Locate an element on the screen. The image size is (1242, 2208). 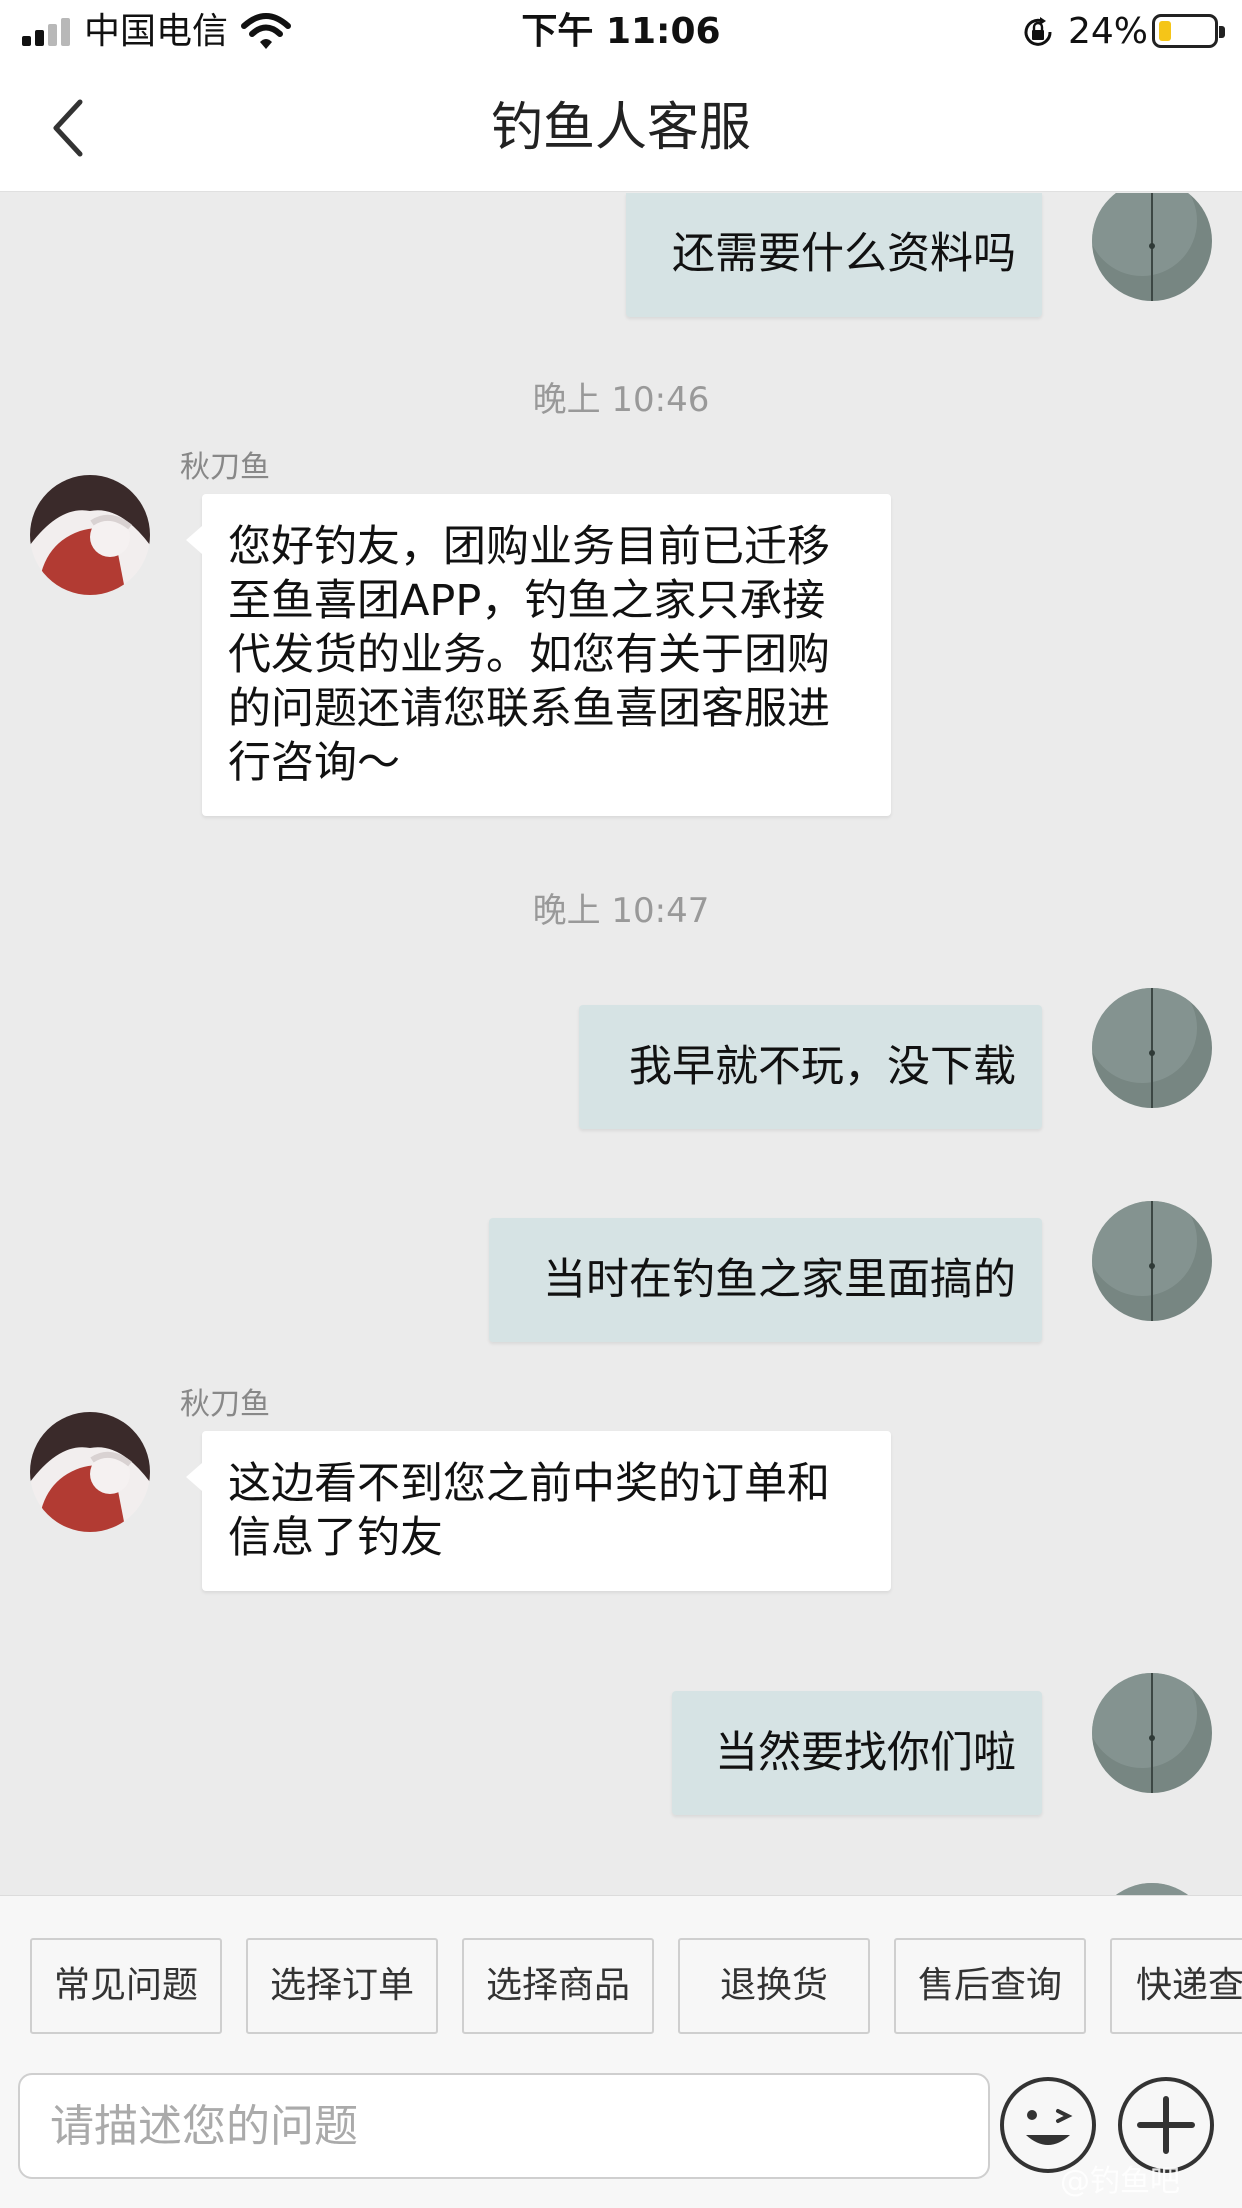
quick-reply-select-product: 选择商品 is located at coordinates (558, 1986).